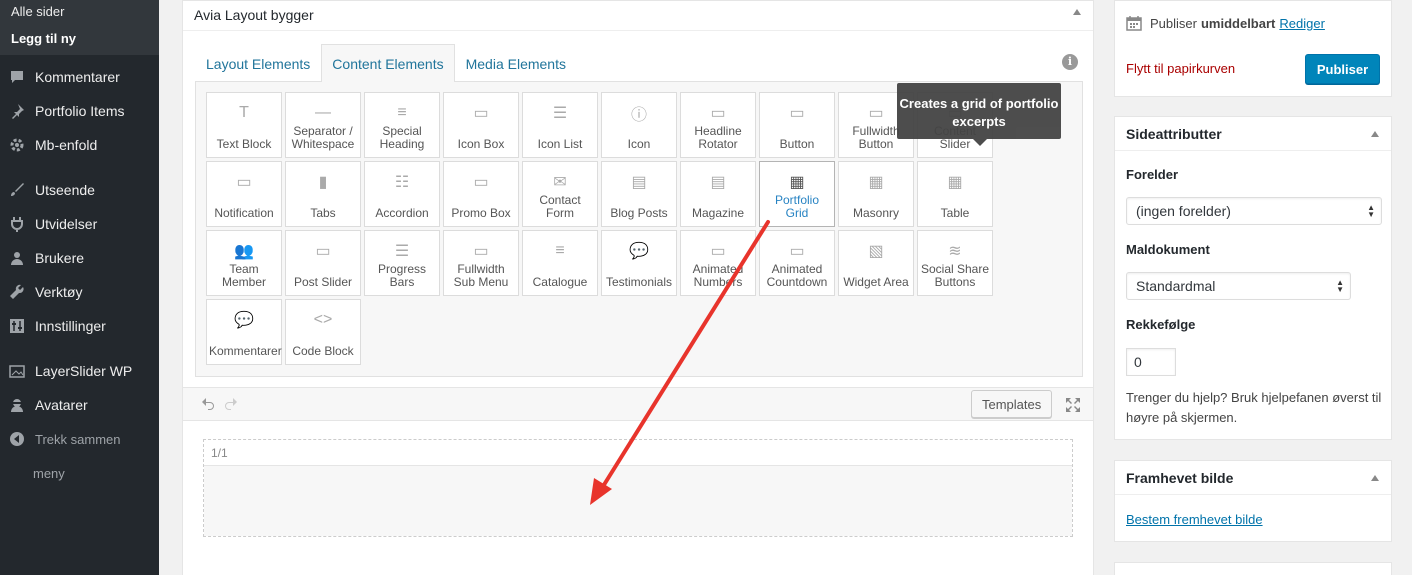 This screenshot has width=1412, height=575. What do you see at coordinates (61, 405) in the screenshot?
I see `sidebar-item-label: Avatarer` at bounding box center [61, 405].